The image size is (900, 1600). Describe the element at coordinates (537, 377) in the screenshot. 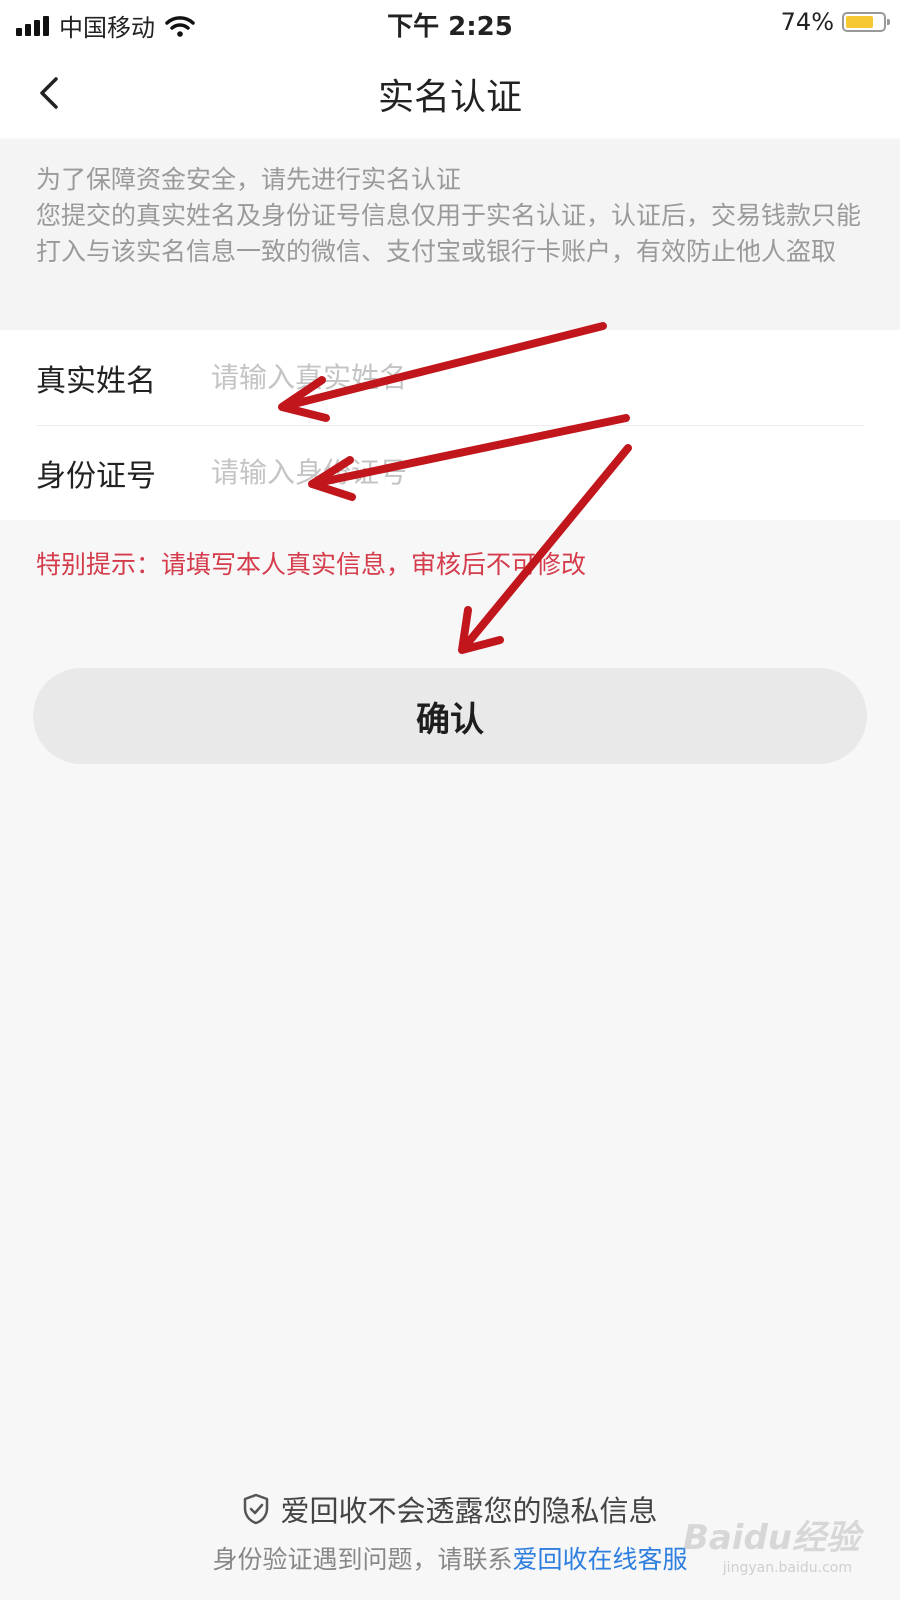

I see `real-name-input` at that location.